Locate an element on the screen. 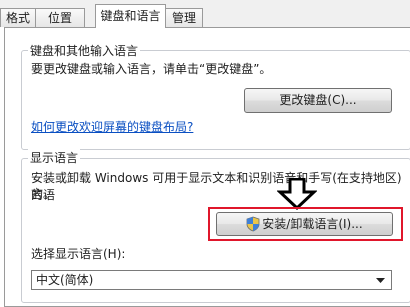 Image resolution: width=410 pixels, height=307 pixels. chevron-down-icon is located at coordinates (380, 280).